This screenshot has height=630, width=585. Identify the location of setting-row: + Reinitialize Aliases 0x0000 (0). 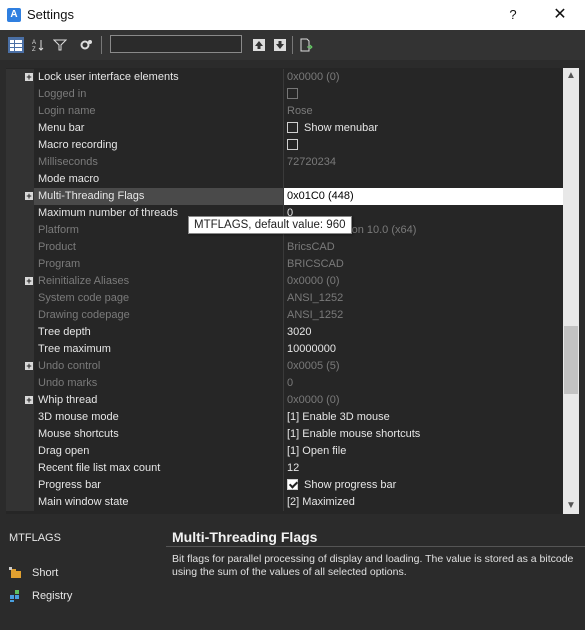
(284, 281).